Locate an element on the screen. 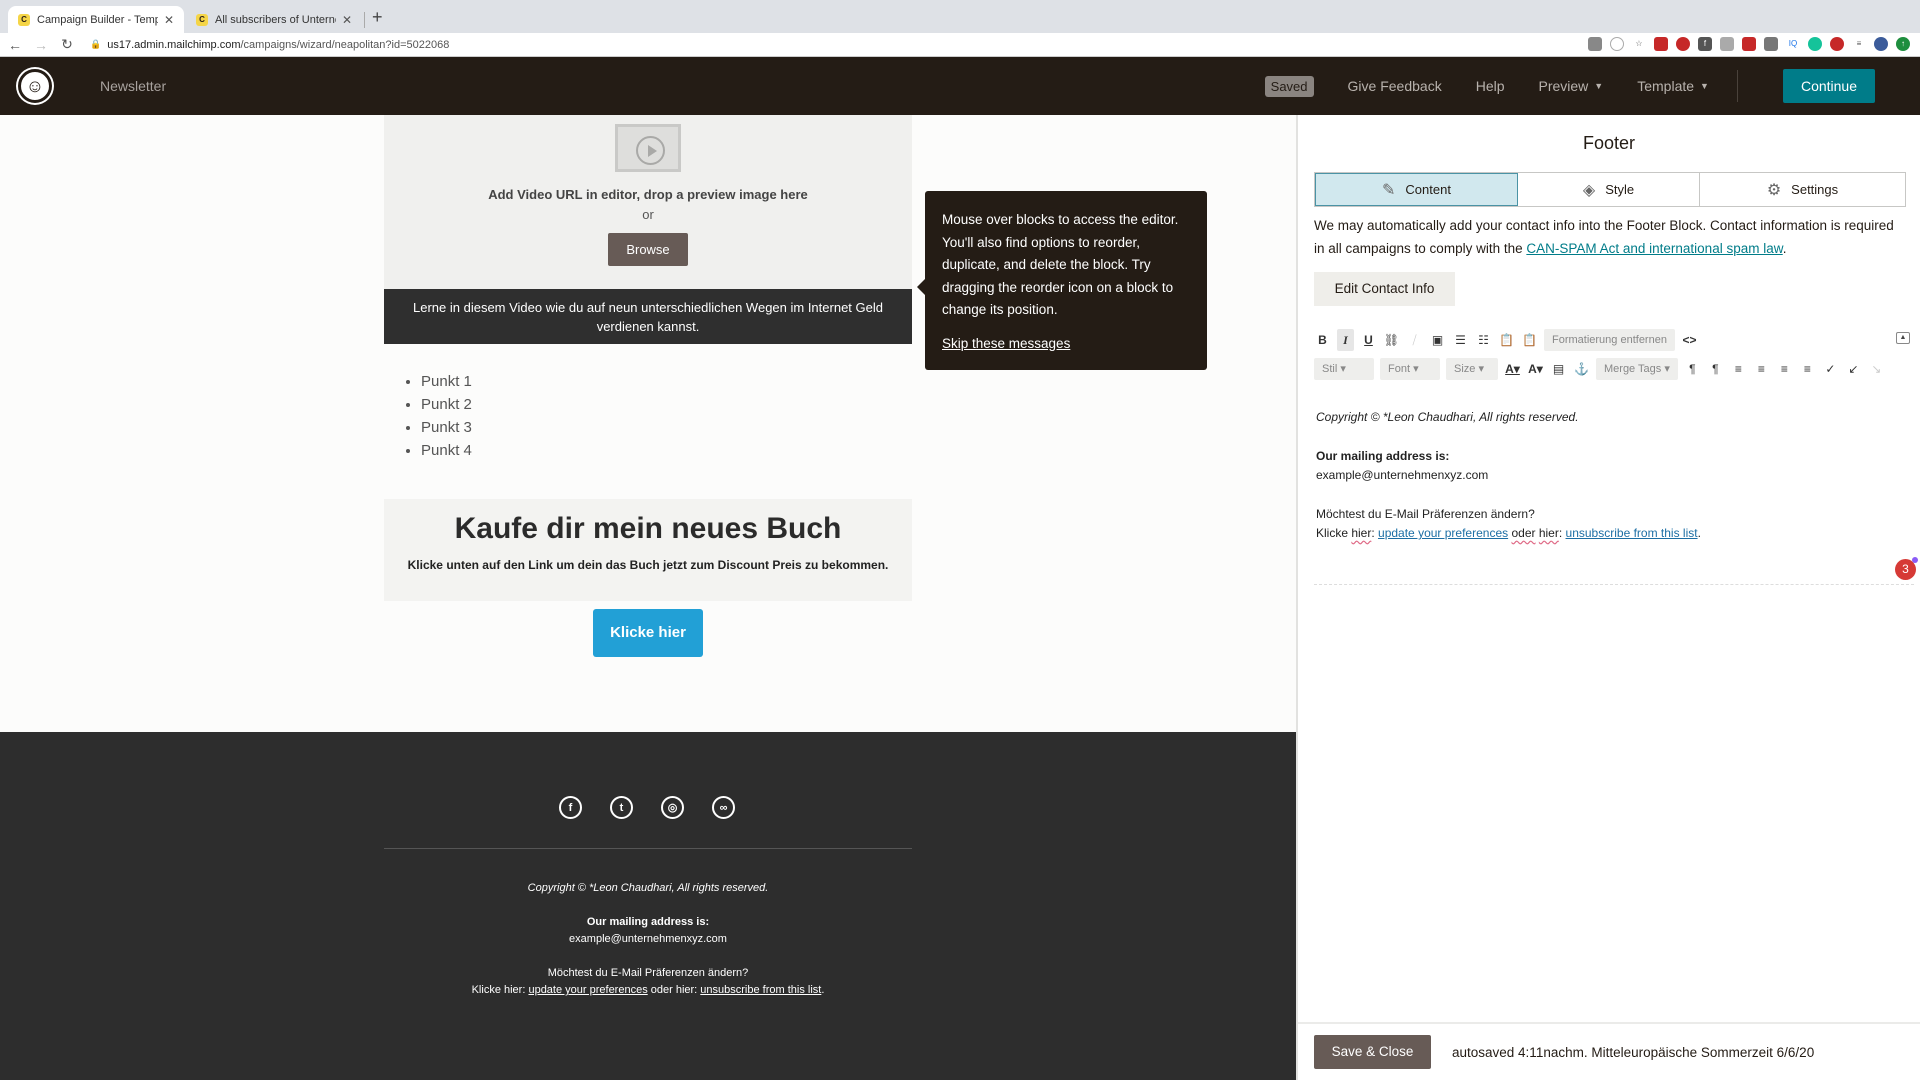 The width and height of the screenshot is (1920, 1080). text: Klicke is located at coordinates (1334, 533).